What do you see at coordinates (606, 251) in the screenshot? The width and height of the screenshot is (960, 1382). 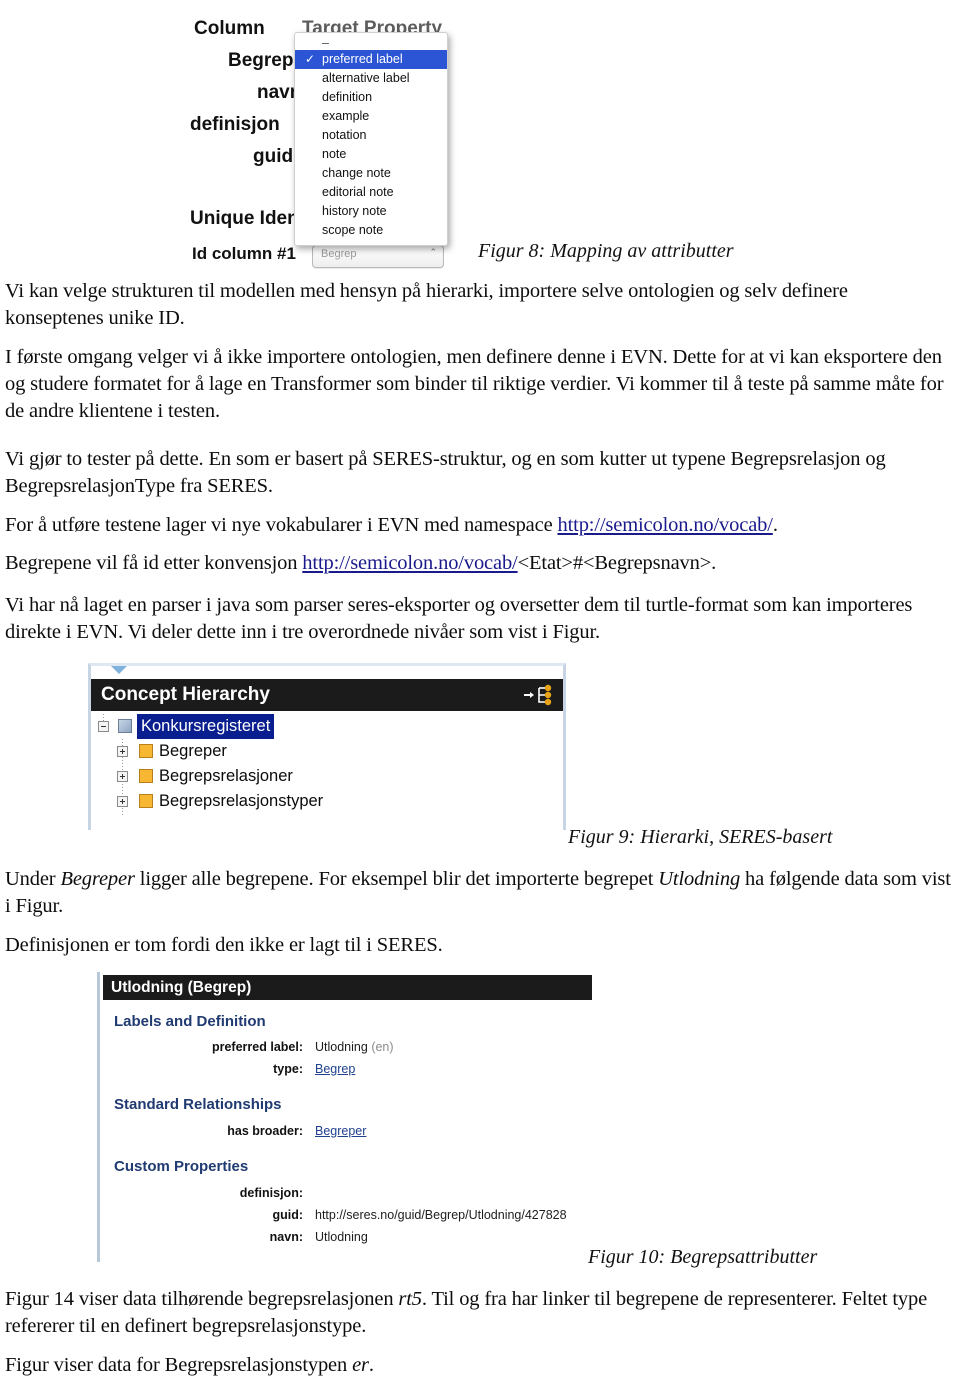 I see `figure-8-caption: Figur 8: Mapping av attributter` at bounding box center [606, 251].